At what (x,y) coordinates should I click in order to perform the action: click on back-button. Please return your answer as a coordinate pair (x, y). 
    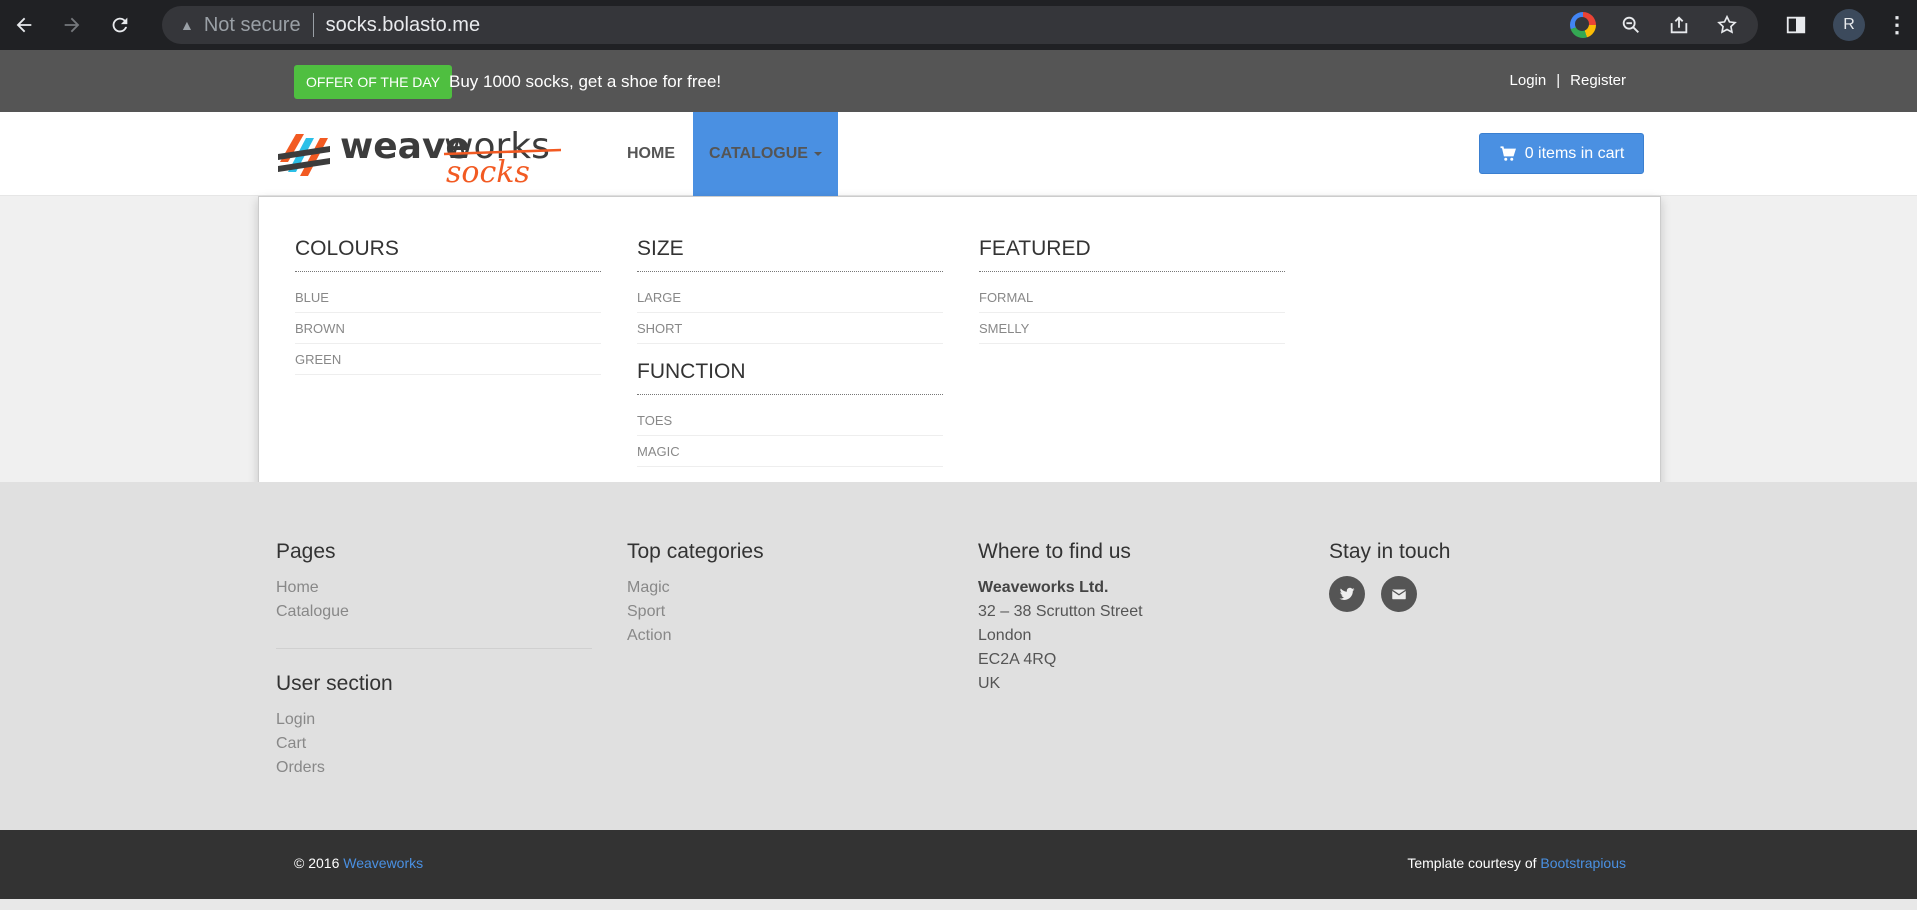
    Looking at the image, I should click on (24, 25).